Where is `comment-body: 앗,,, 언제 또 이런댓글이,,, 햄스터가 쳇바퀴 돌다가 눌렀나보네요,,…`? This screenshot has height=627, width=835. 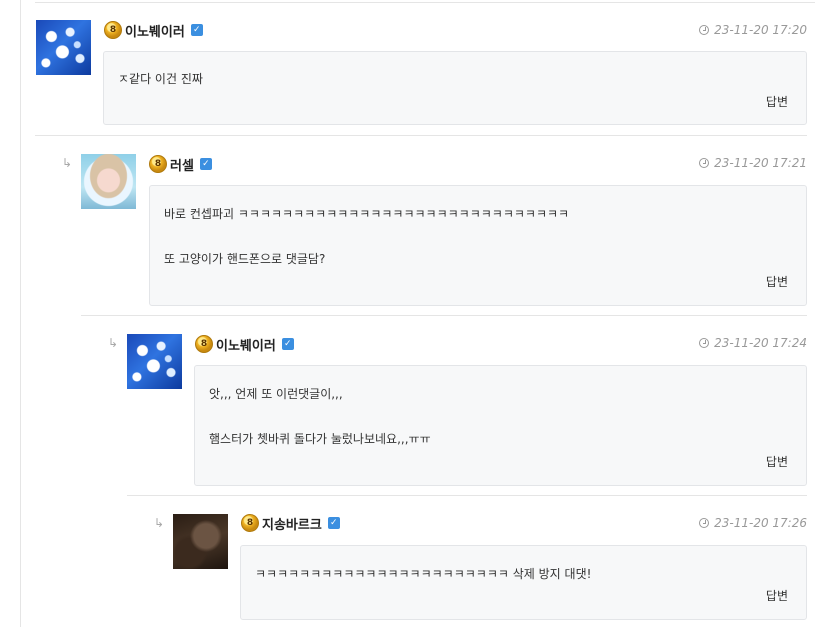 comment-body: 앗,,, 언제 또 이런댓글이,,, 햄스터가 쳇바퀴 돌다가 눌렀나보네요,,… is located at coordinates (500, 425).